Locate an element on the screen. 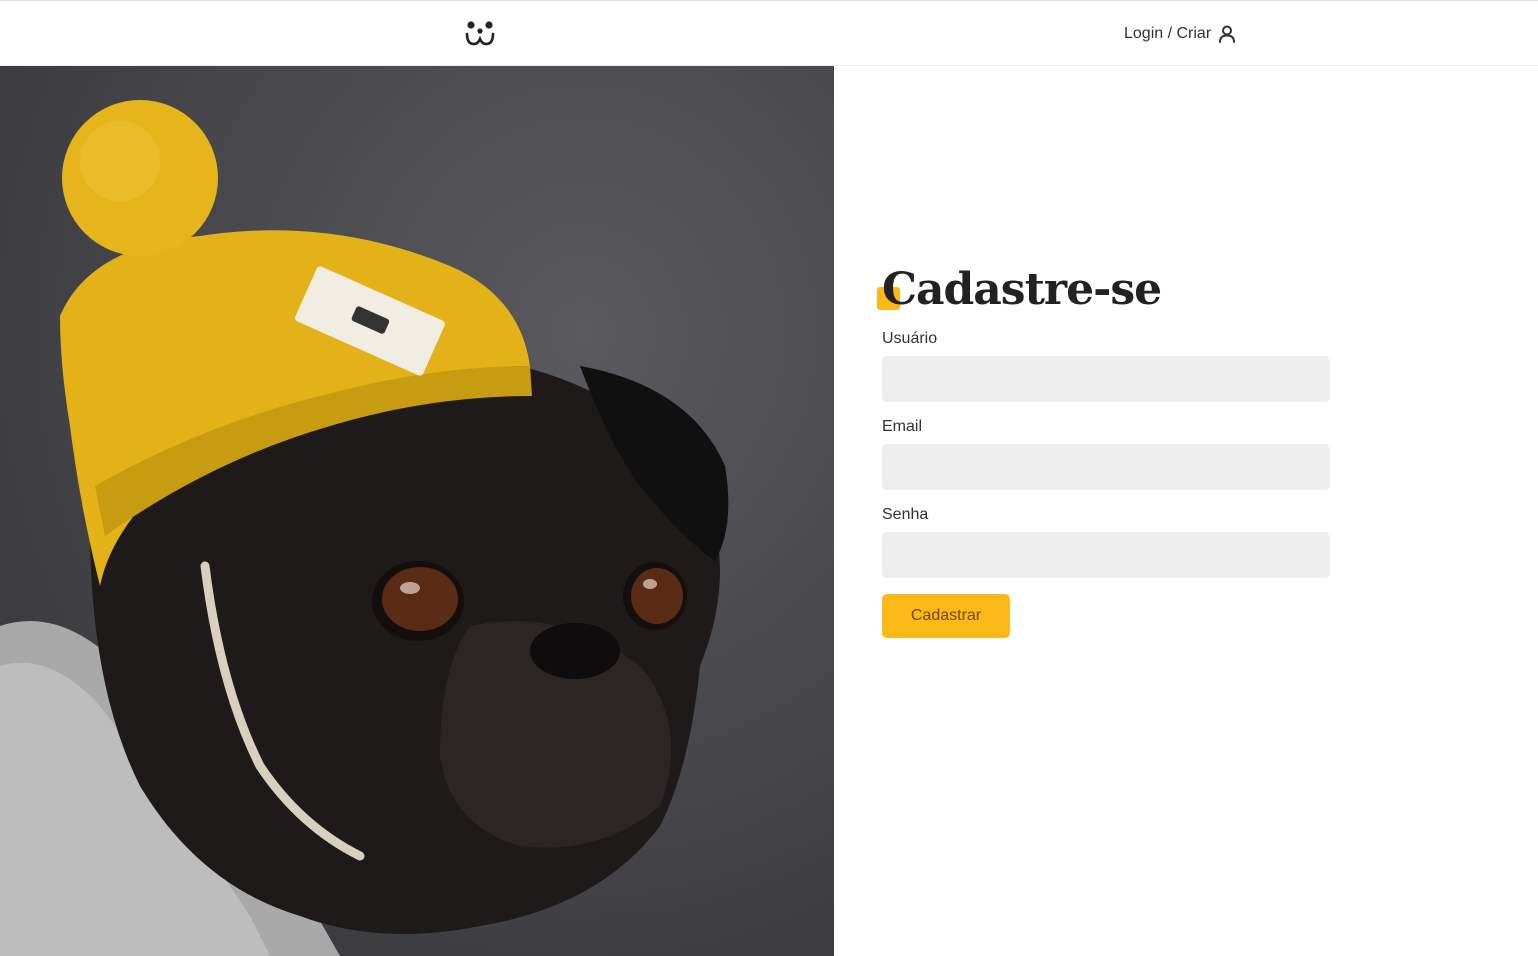 The width and height of the screenshot is (1538, 956). email-label: Email is located at coordinates (902, 426).